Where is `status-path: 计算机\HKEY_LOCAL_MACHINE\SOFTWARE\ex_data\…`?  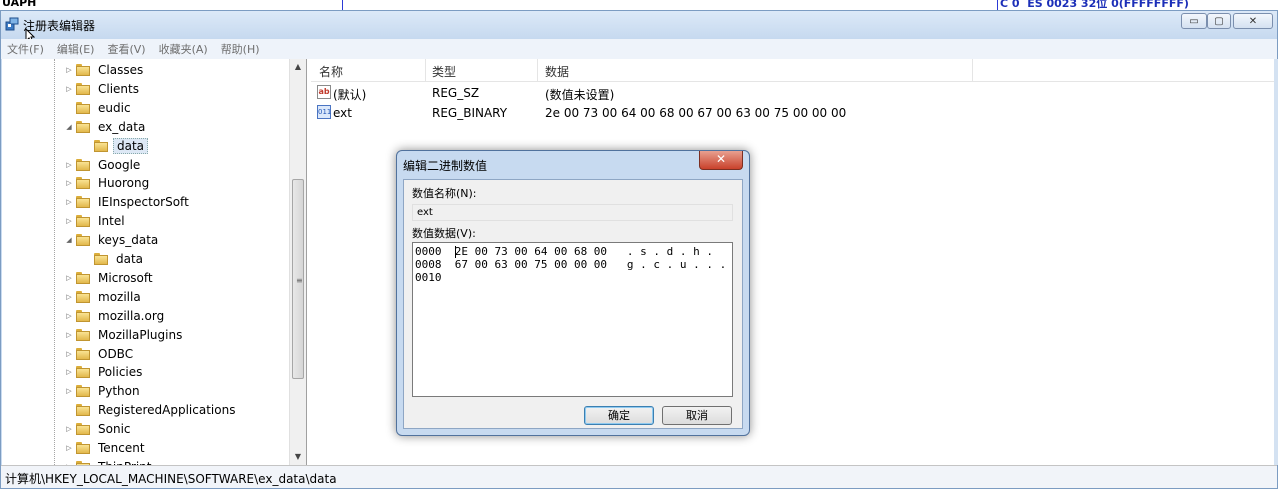
status-path: 计算机\HKEY_LOCAL_MACHINE\SOFTWARE\ex_data\… is located at coordinates (171, 479).